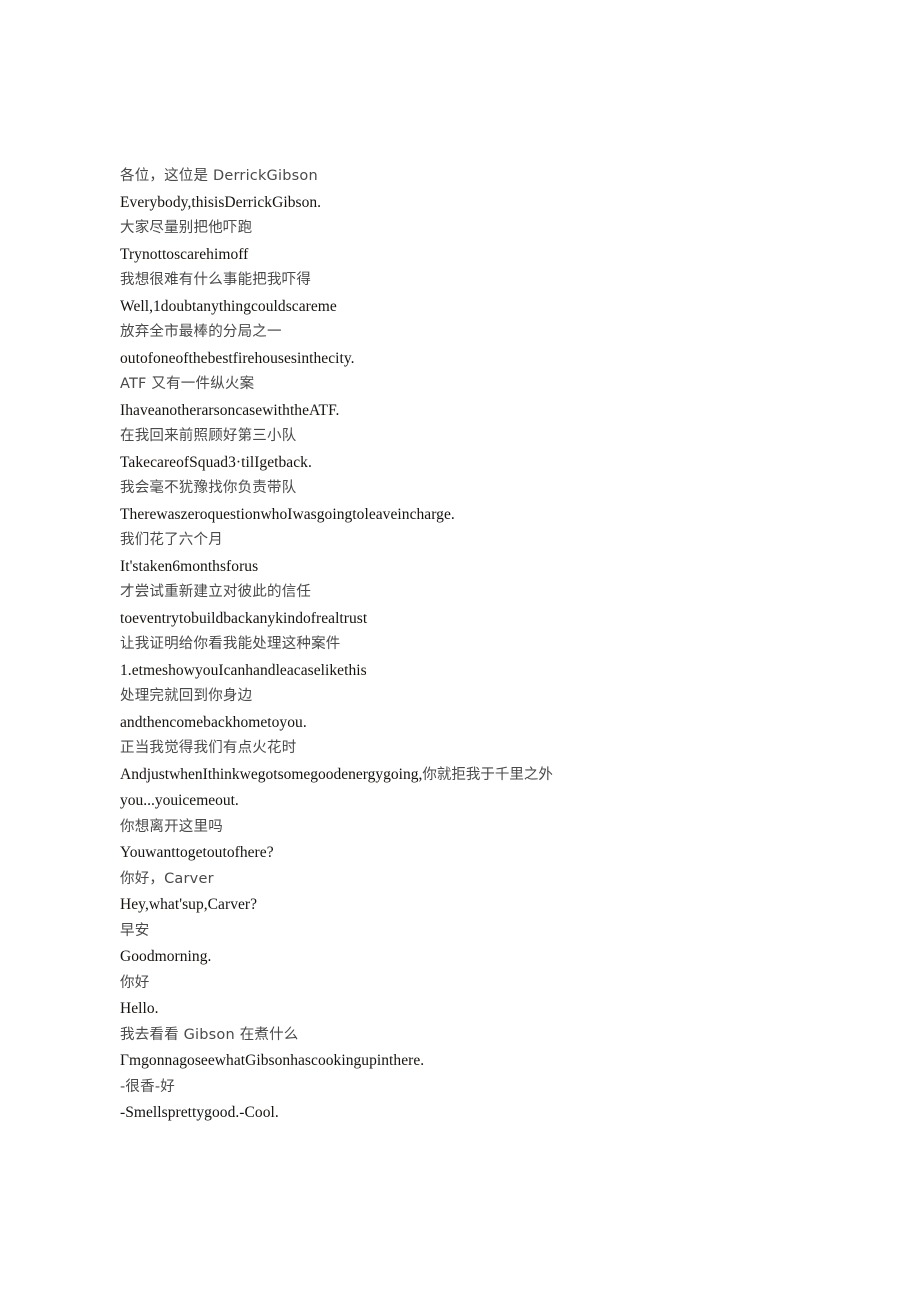 The image size is (920, 1301). I want to click on subtitle-line-english: Goodmorning., so click(166, 956).